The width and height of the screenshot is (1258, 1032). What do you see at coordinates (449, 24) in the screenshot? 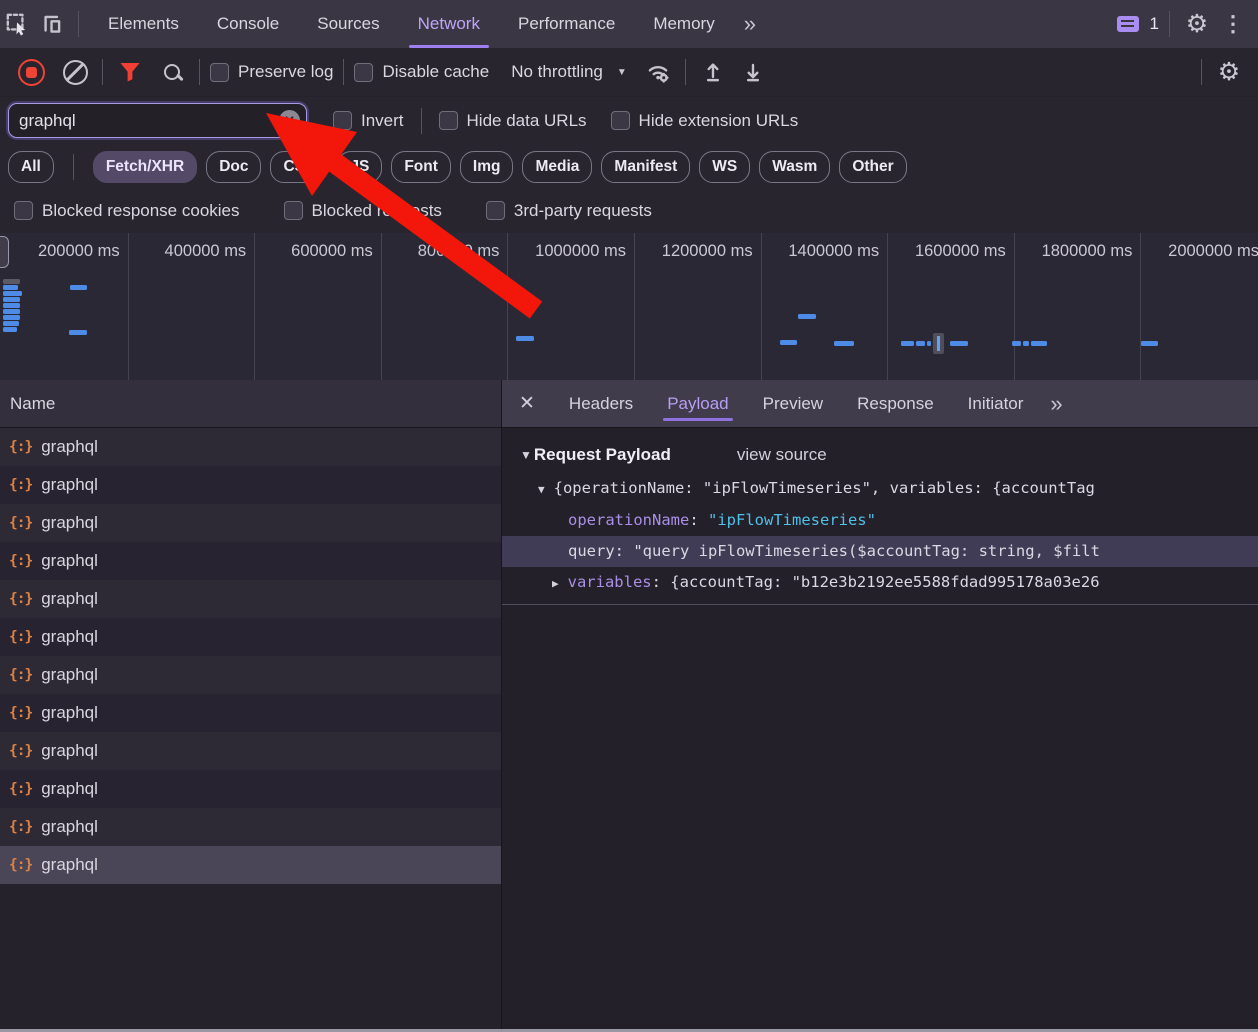
I see `tab-network: Network` at bounding box center [449, 24].